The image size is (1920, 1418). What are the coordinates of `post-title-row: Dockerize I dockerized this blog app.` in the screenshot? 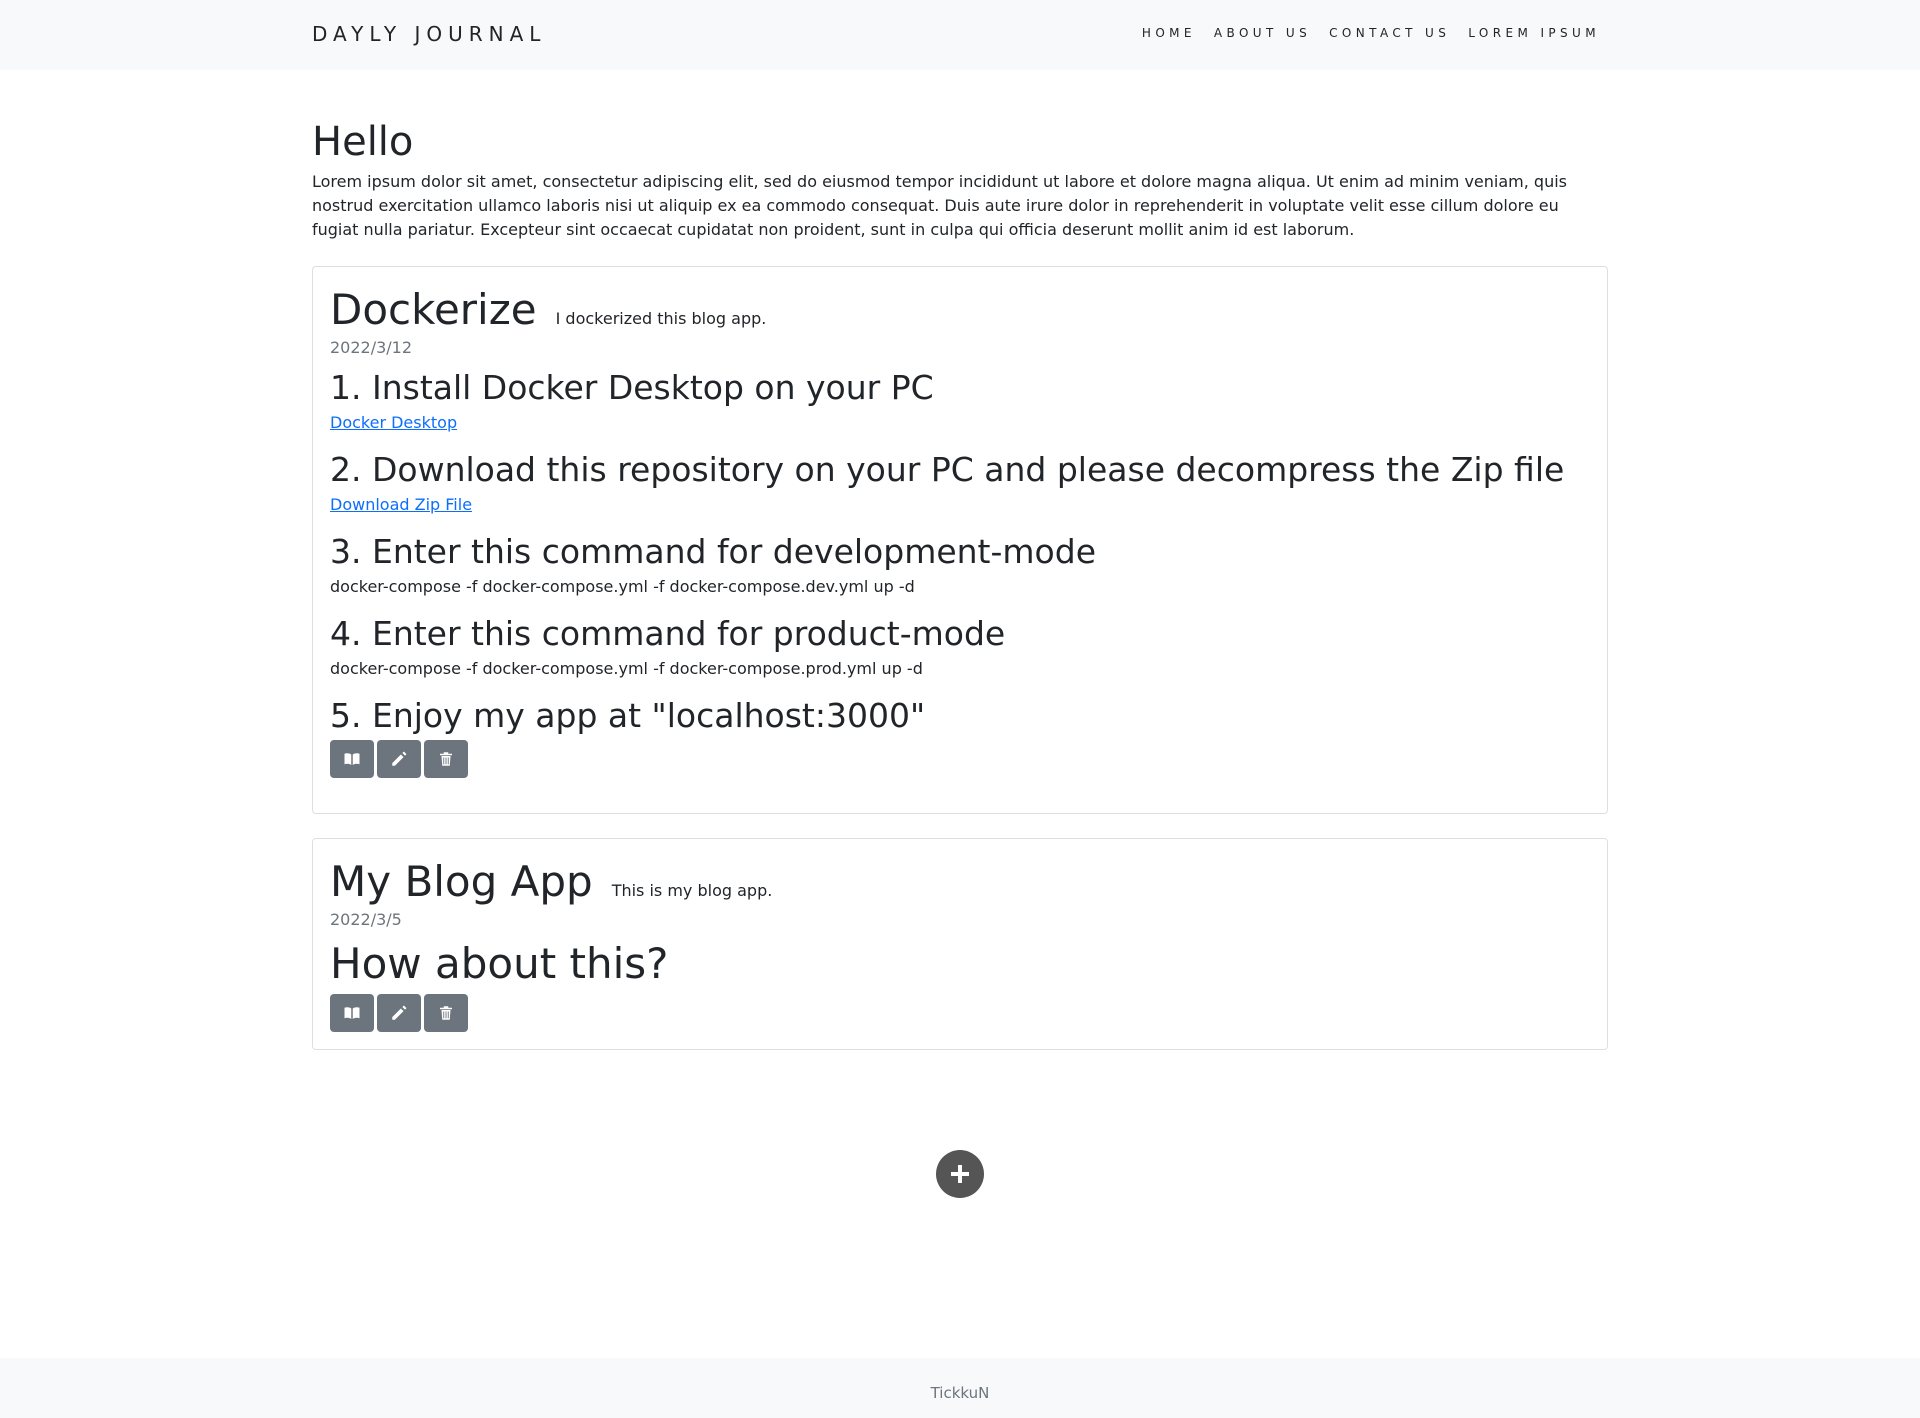 It's located at (960, 310).